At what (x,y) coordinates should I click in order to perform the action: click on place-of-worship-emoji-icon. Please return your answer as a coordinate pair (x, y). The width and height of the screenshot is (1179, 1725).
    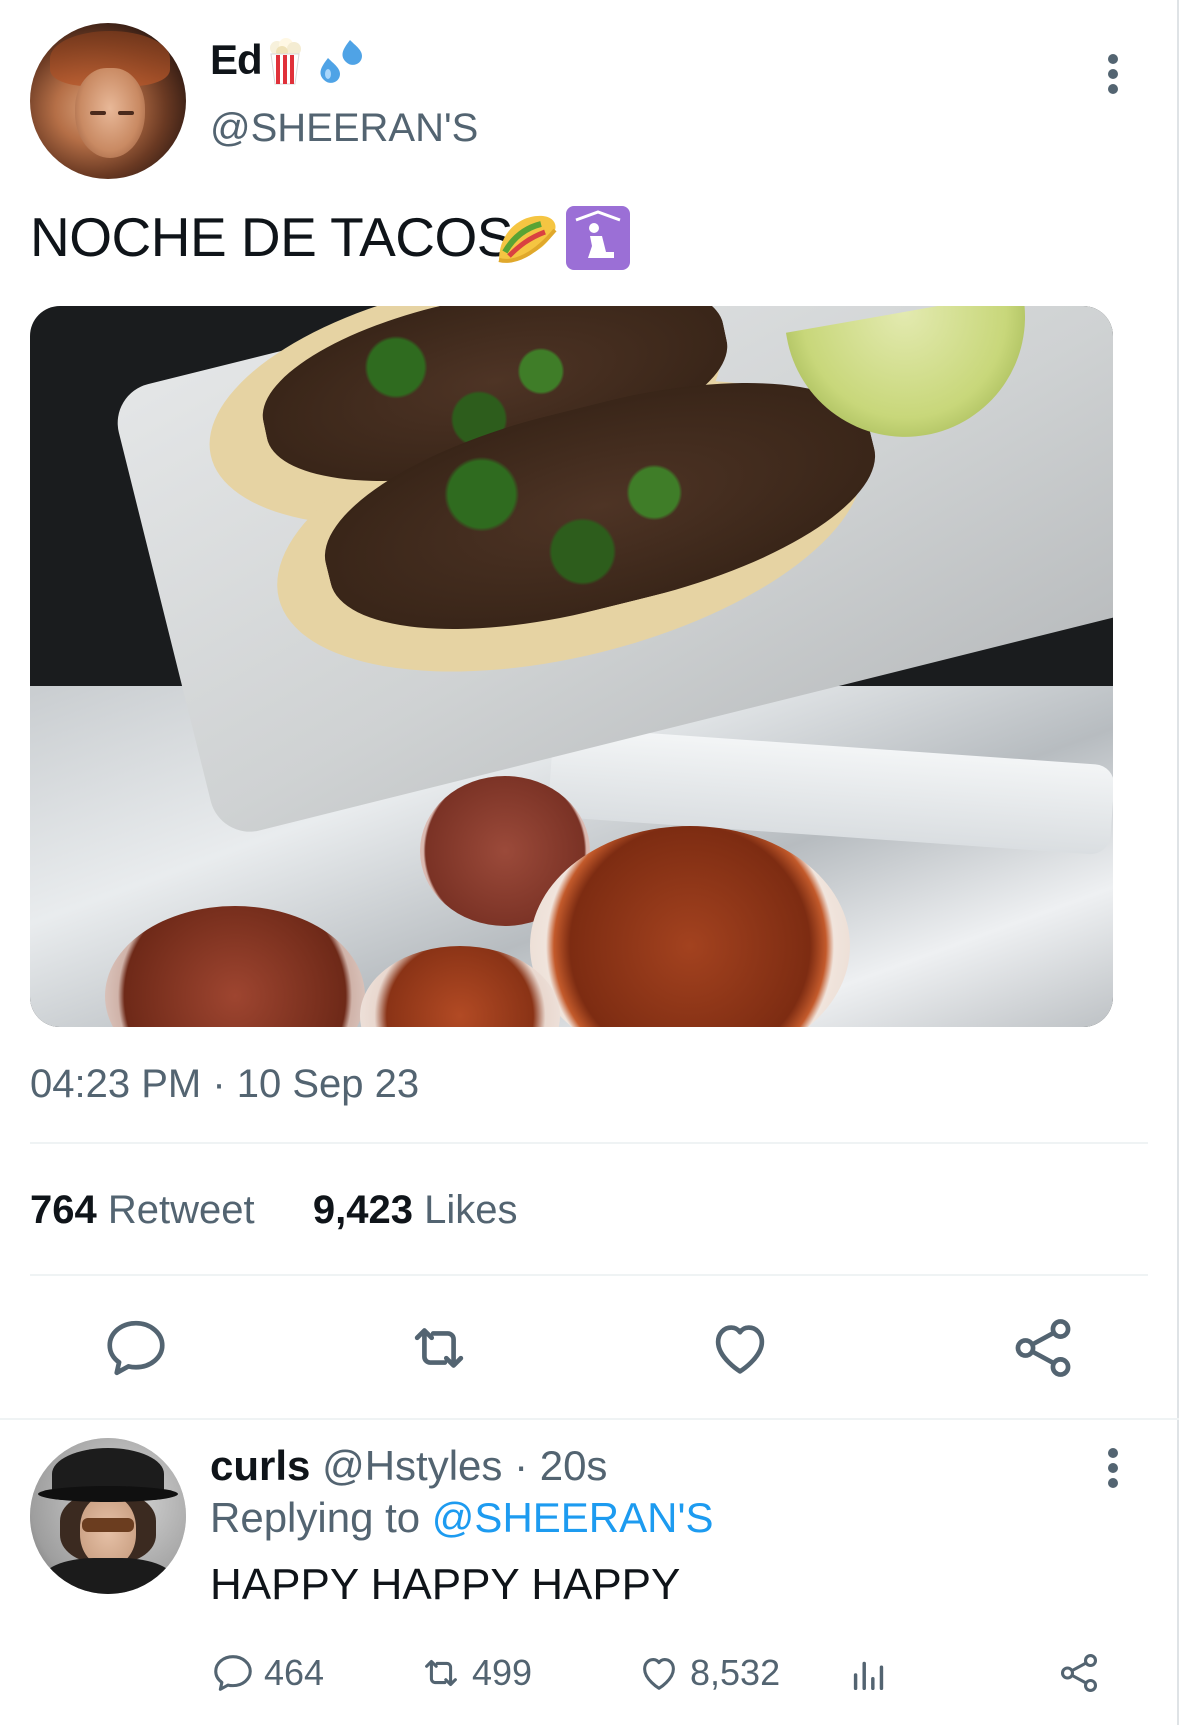
    Looking at the image, I should click on (598, 238).